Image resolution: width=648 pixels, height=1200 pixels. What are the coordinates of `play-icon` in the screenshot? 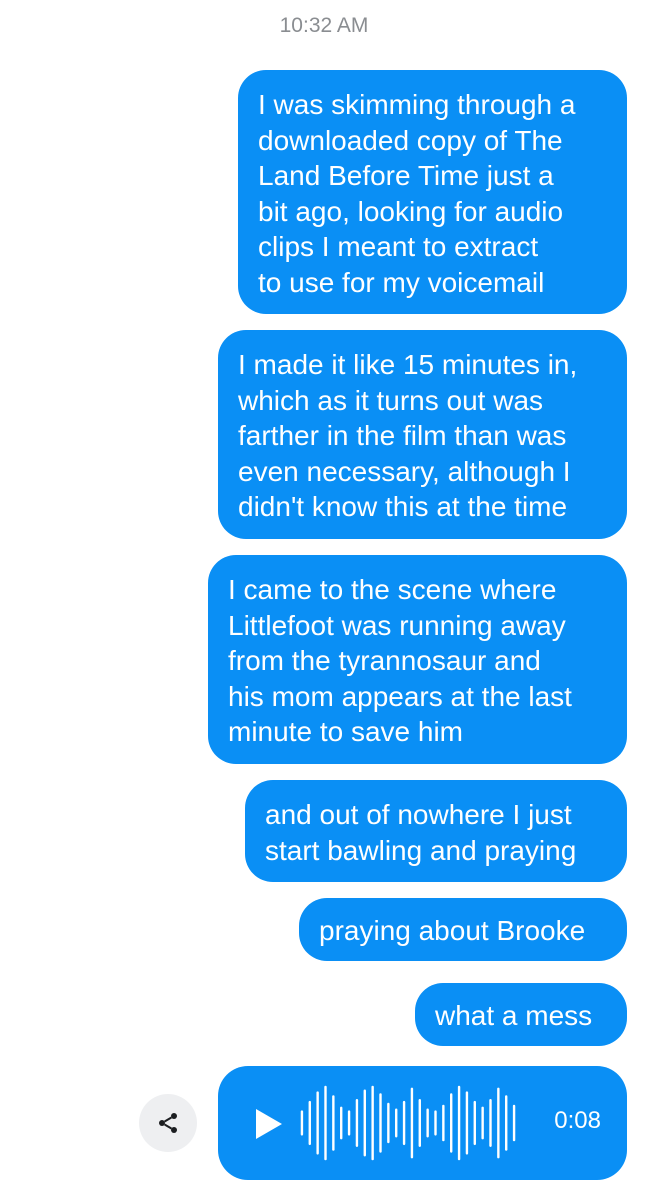 It's located at (269, 1124).